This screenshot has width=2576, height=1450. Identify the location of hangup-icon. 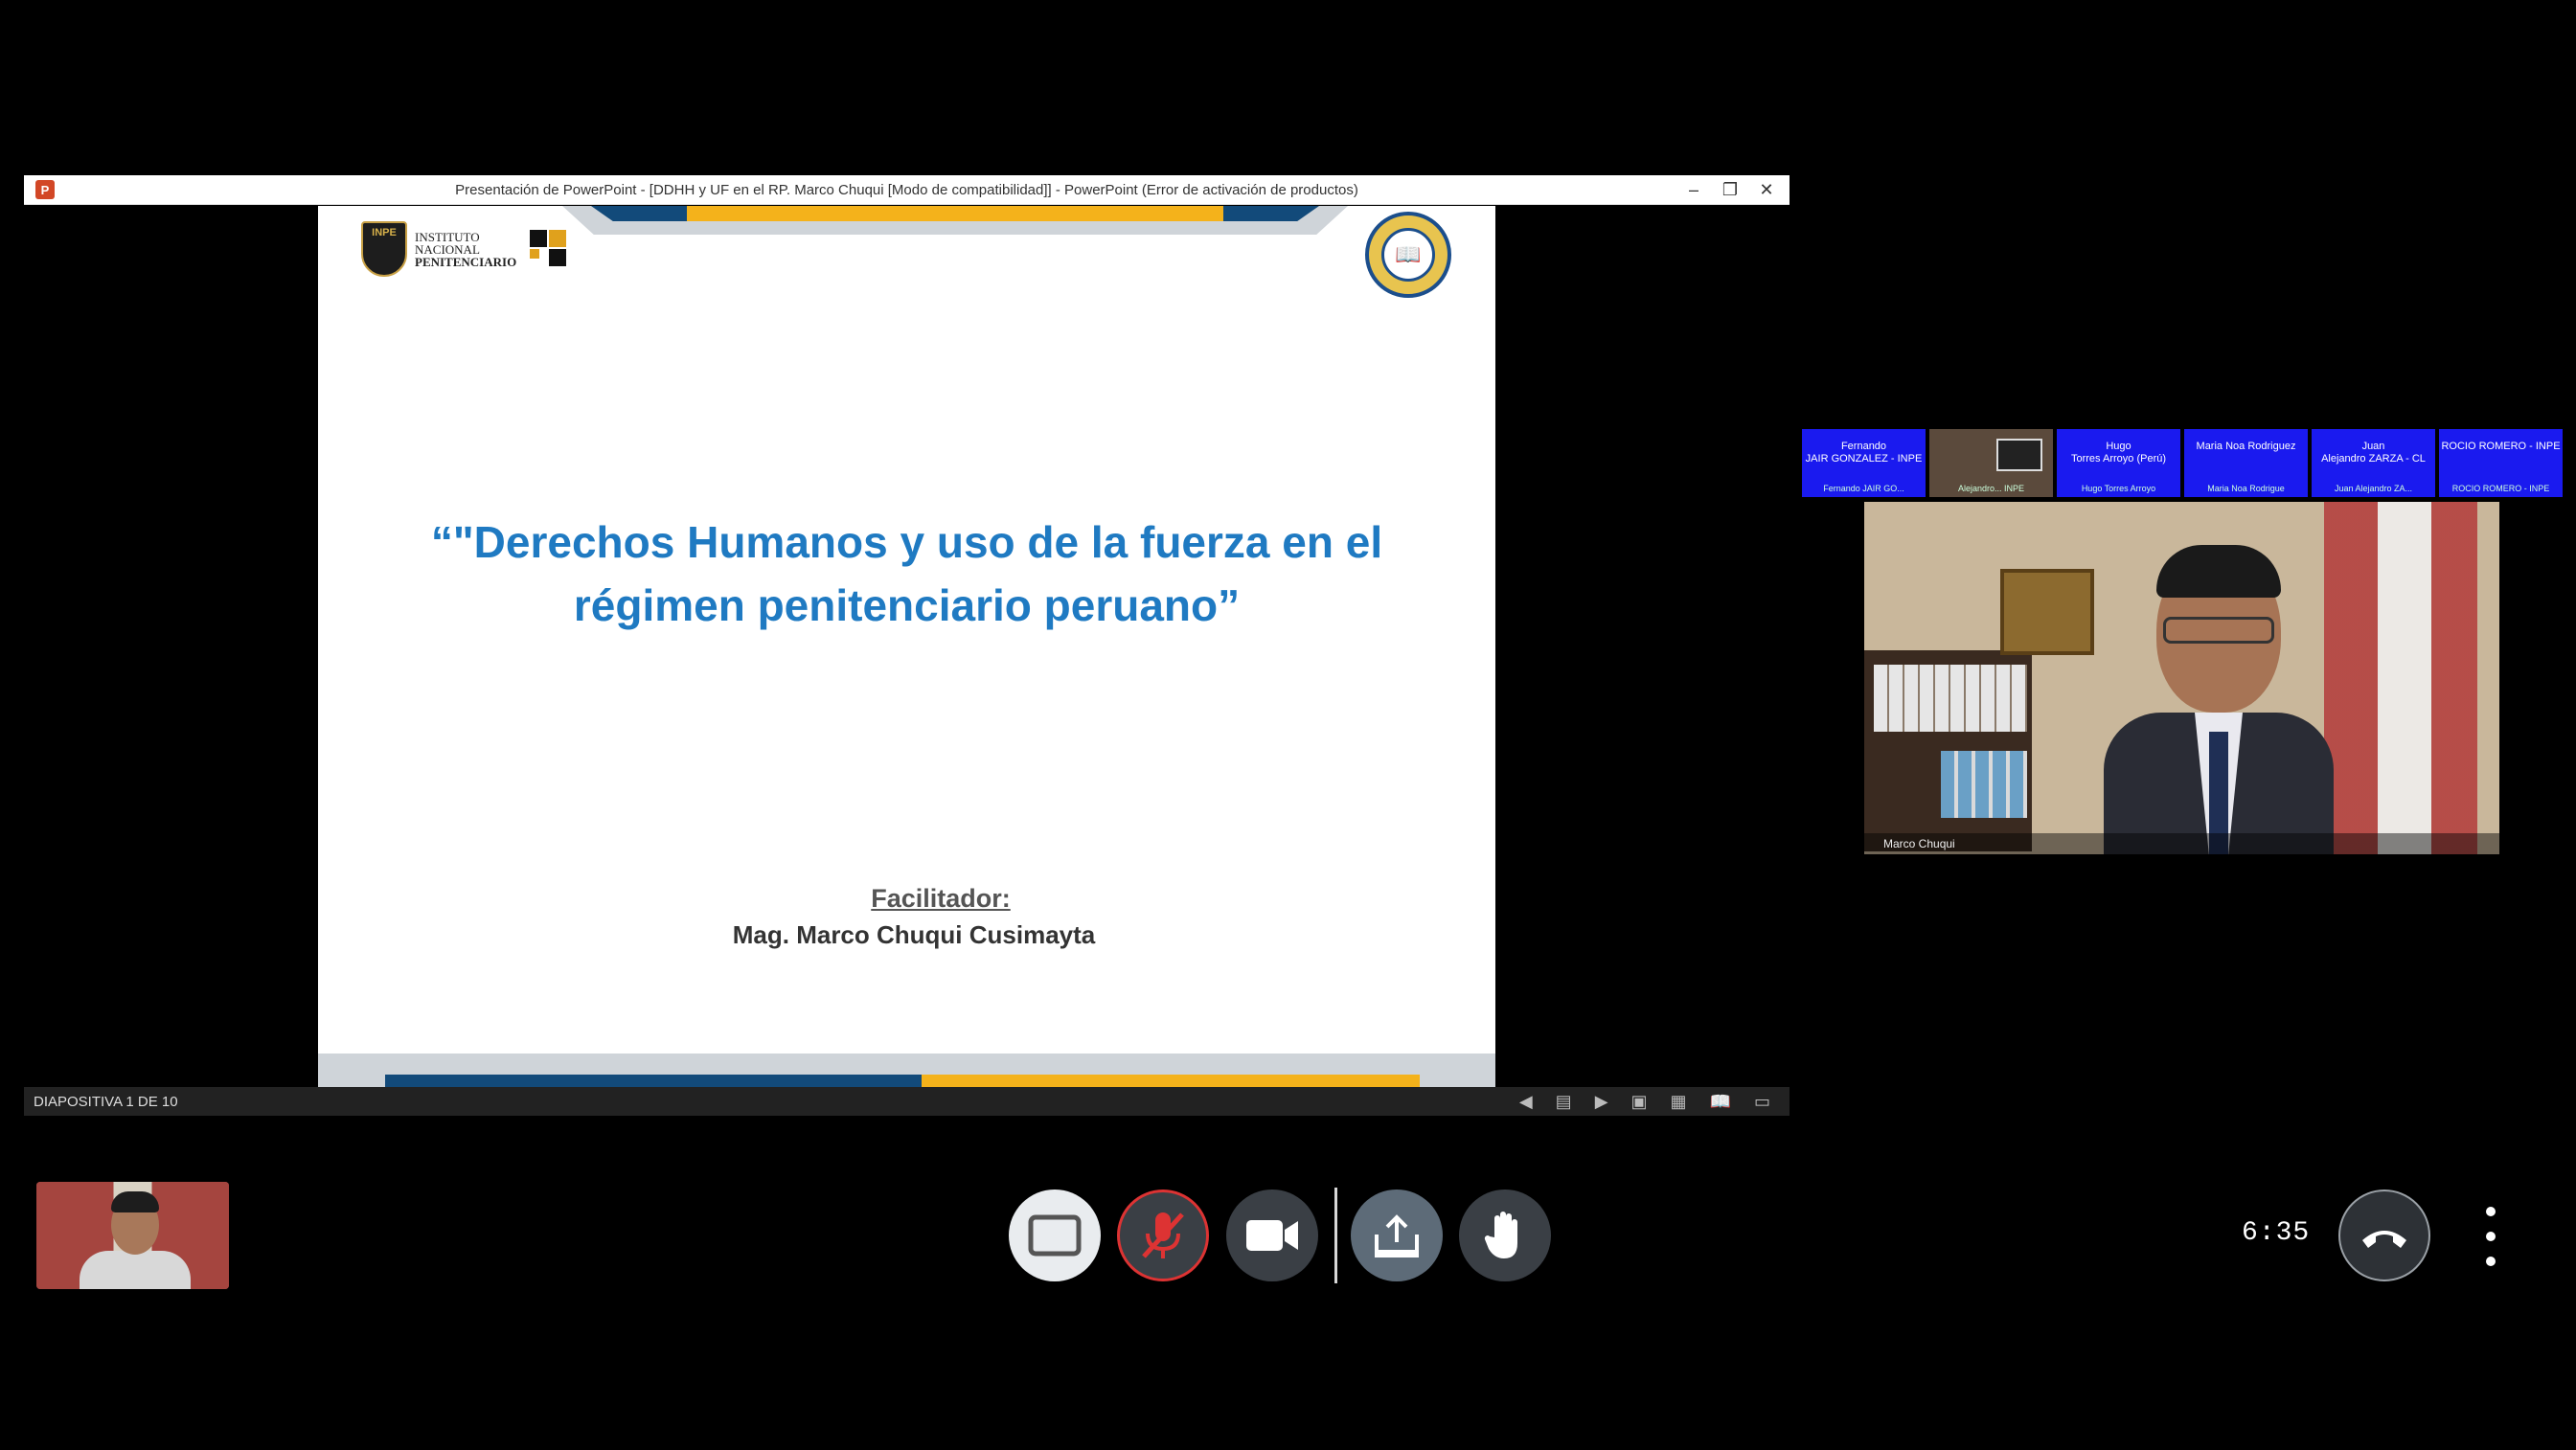
(2384, 1239).